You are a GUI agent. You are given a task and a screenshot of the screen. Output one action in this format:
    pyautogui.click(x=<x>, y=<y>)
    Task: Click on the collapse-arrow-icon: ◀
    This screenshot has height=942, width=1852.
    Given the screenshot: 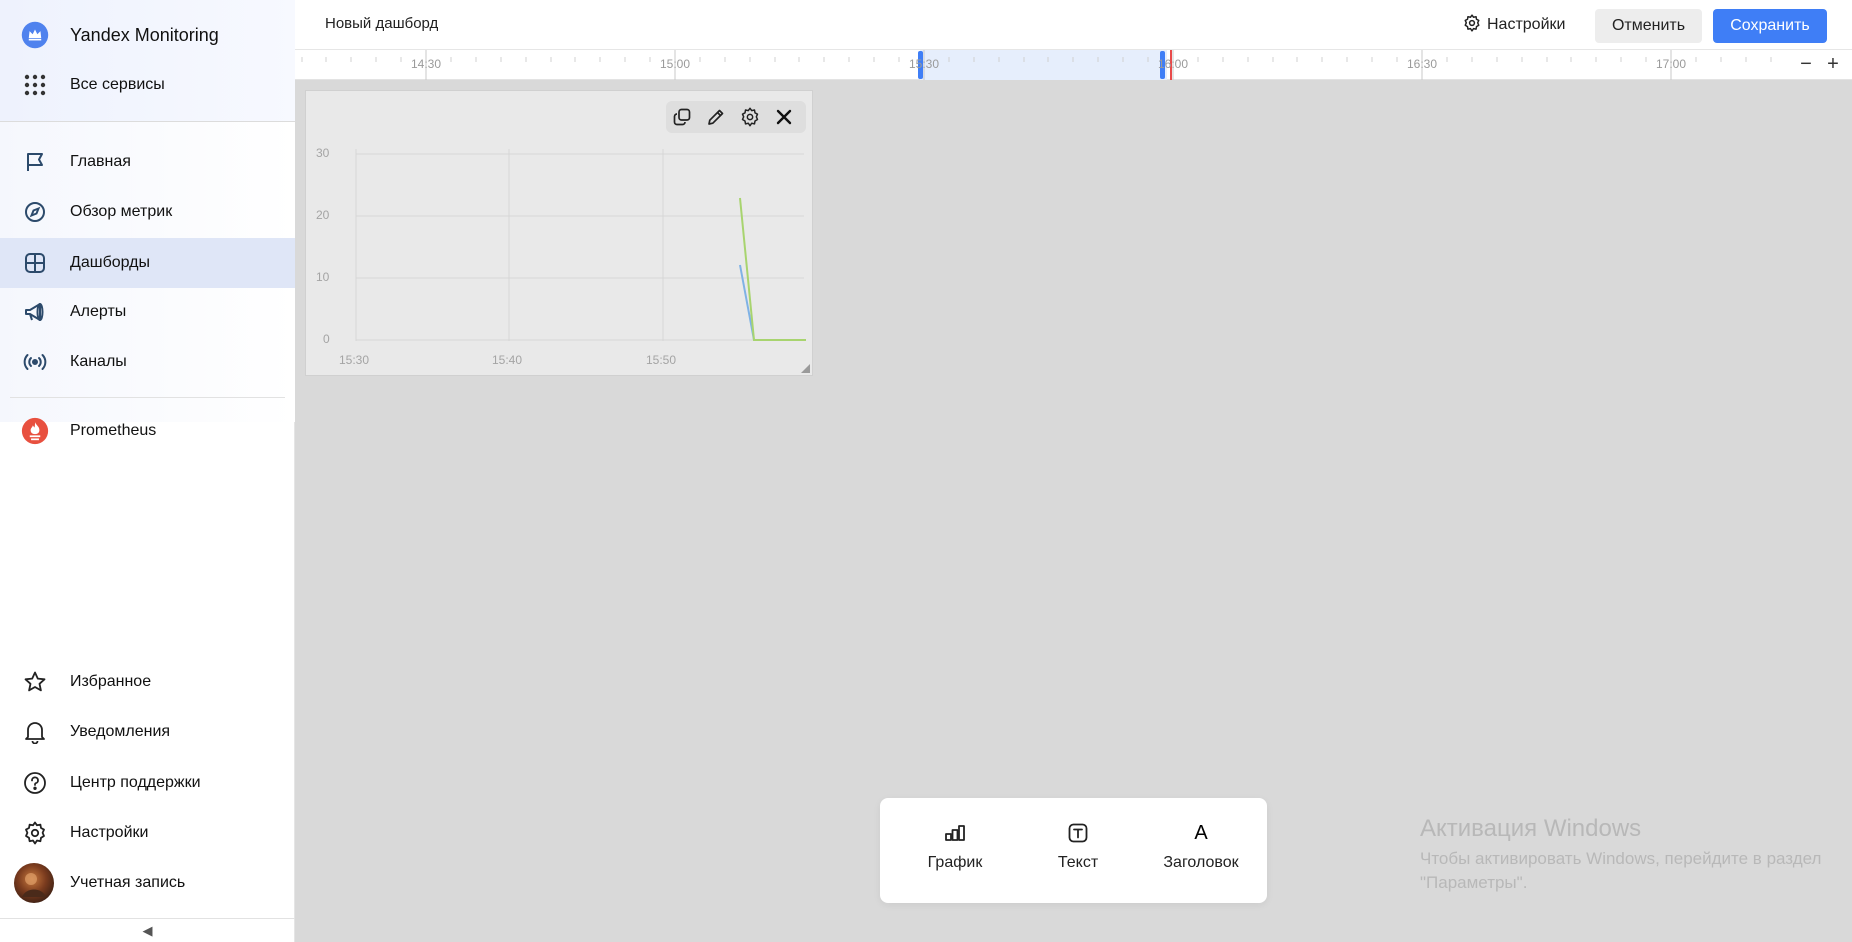 What is the action you would take?
    pyautogui.click(x=147, y=930)
    